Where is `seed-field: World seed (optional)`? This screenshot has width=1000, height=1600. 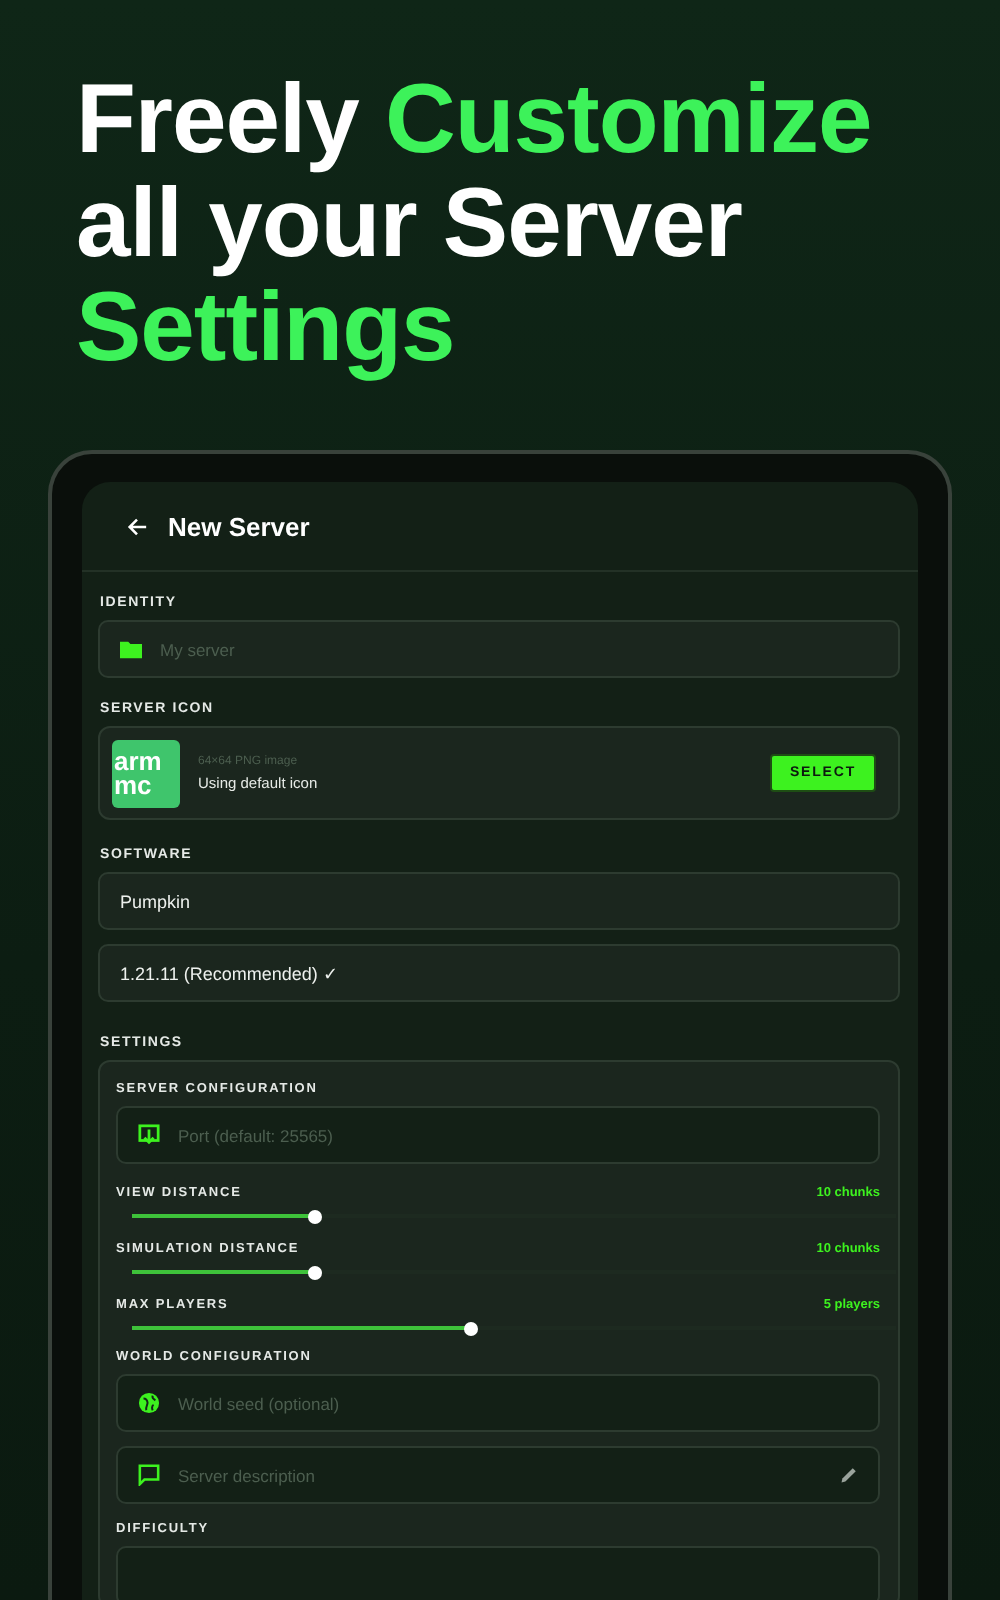 seed-field: World seed (optional) is located at coordinates (498, 1403).